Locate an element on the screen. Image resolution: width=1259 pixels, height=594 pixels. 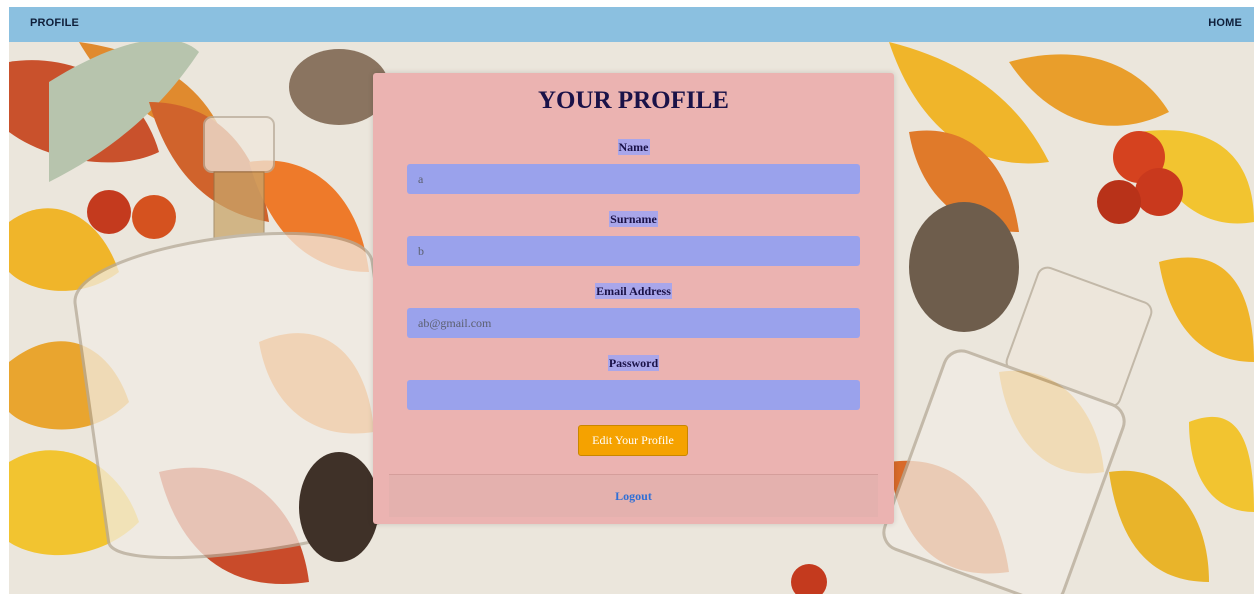
edit-profile-button: Edit Your Profile is located at coordinates (633, 440).